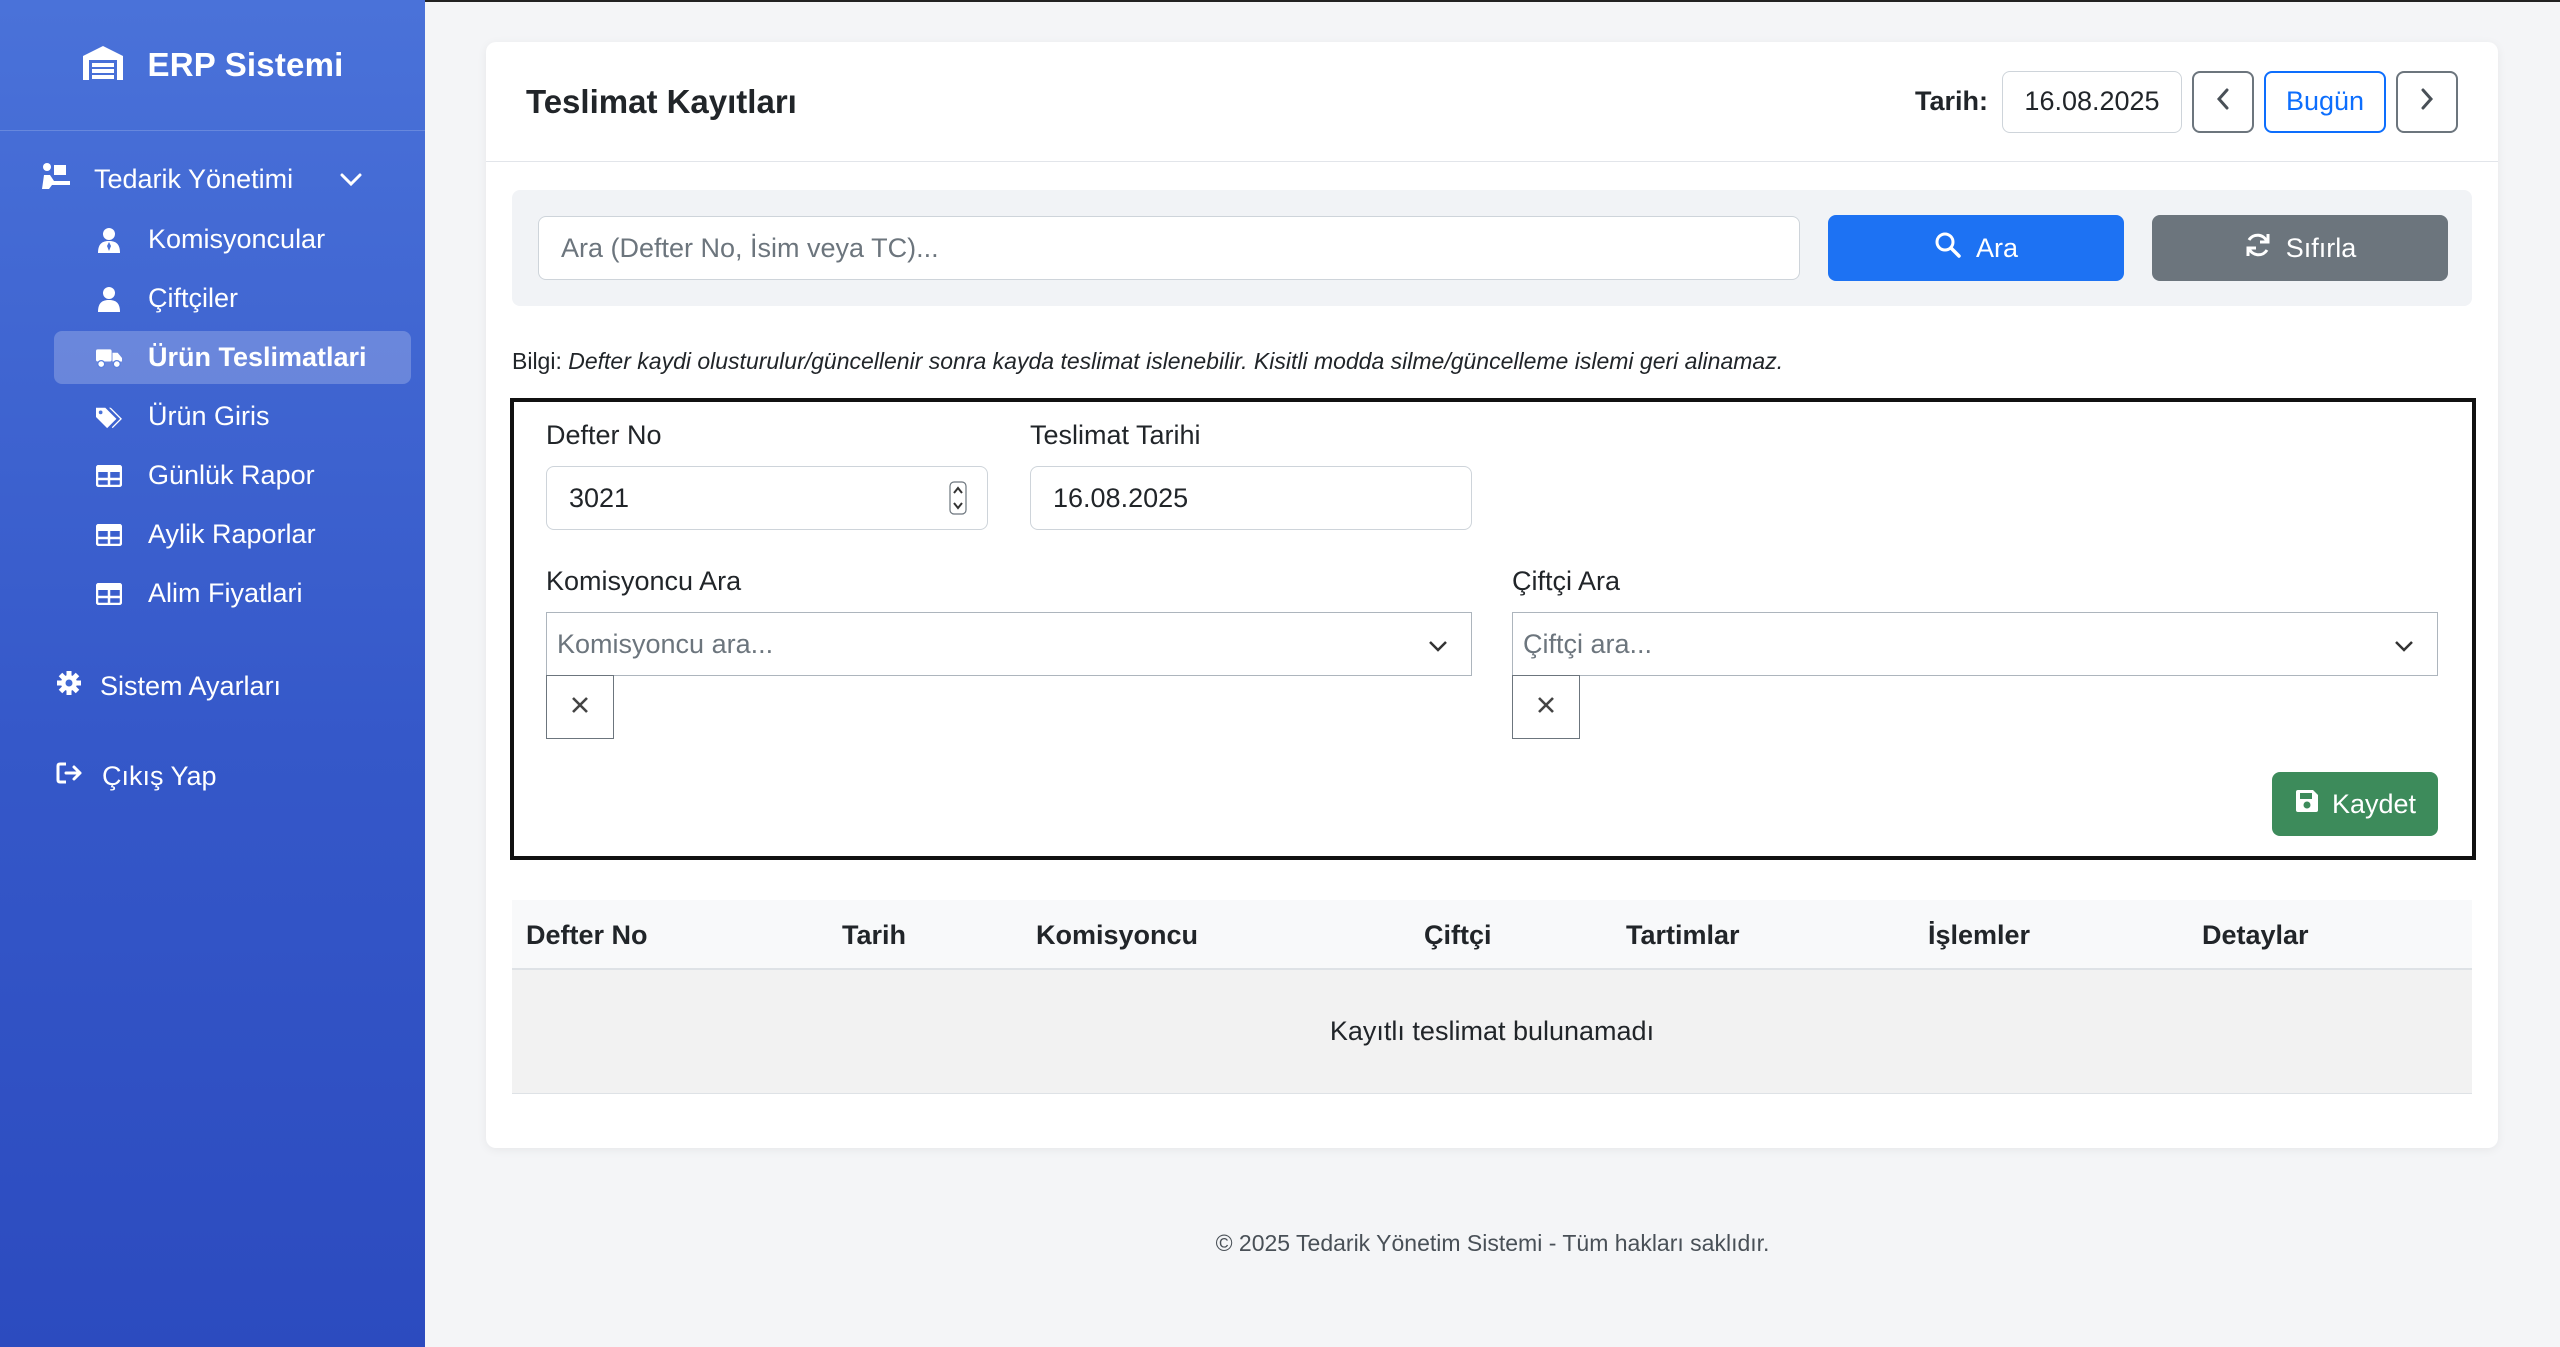 This screenshot has width=2560, height=1347. I want to click on sidebar-item-label: Günlük Rapor, so click(231, 475).